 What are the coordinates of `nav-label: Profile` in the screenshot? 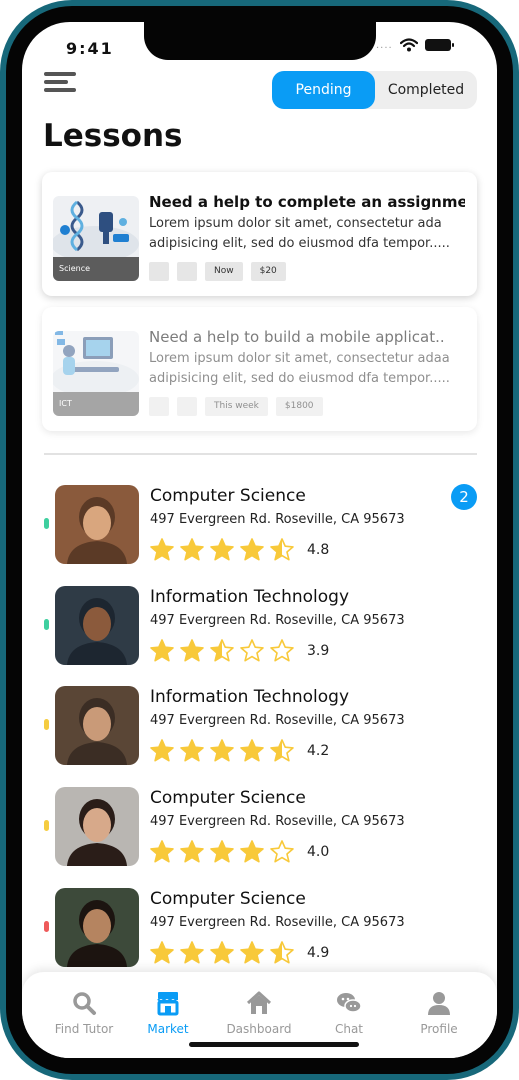 It's located at (439, 1029).